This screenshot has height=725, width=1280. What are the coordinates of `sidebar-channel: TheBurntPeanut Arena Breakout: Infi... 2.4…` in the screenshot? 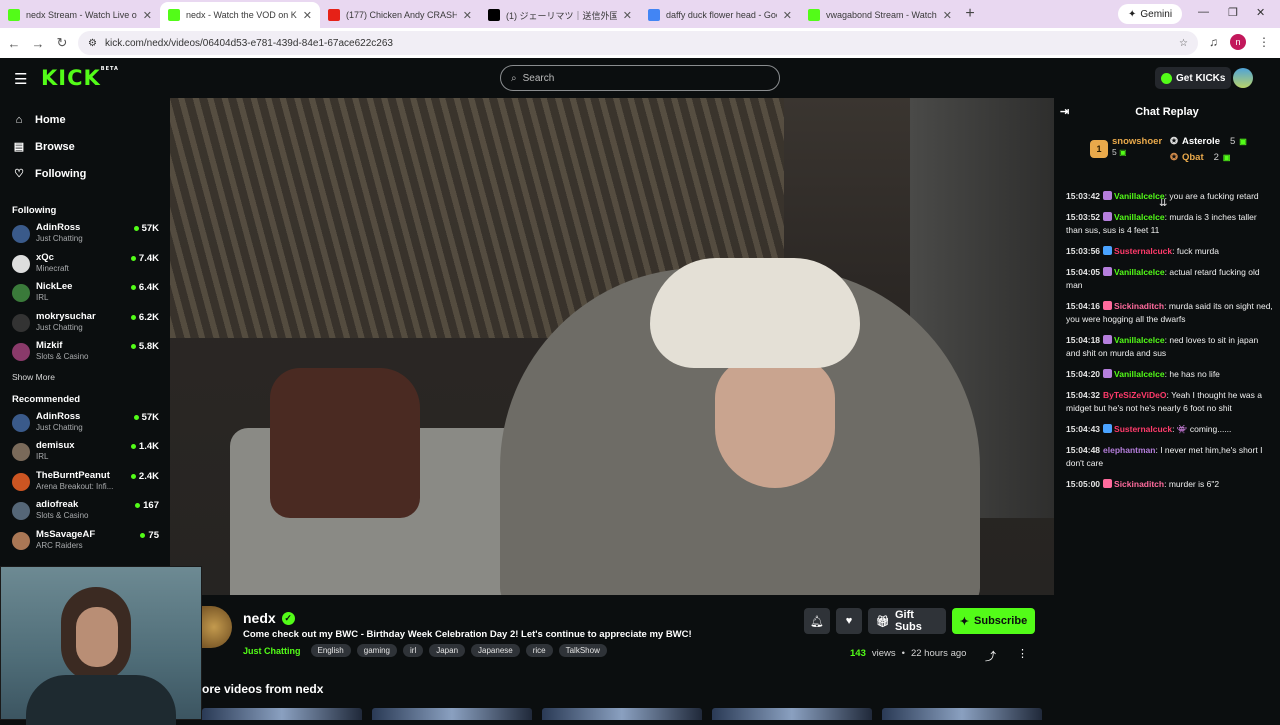 It's located at (85, 483).